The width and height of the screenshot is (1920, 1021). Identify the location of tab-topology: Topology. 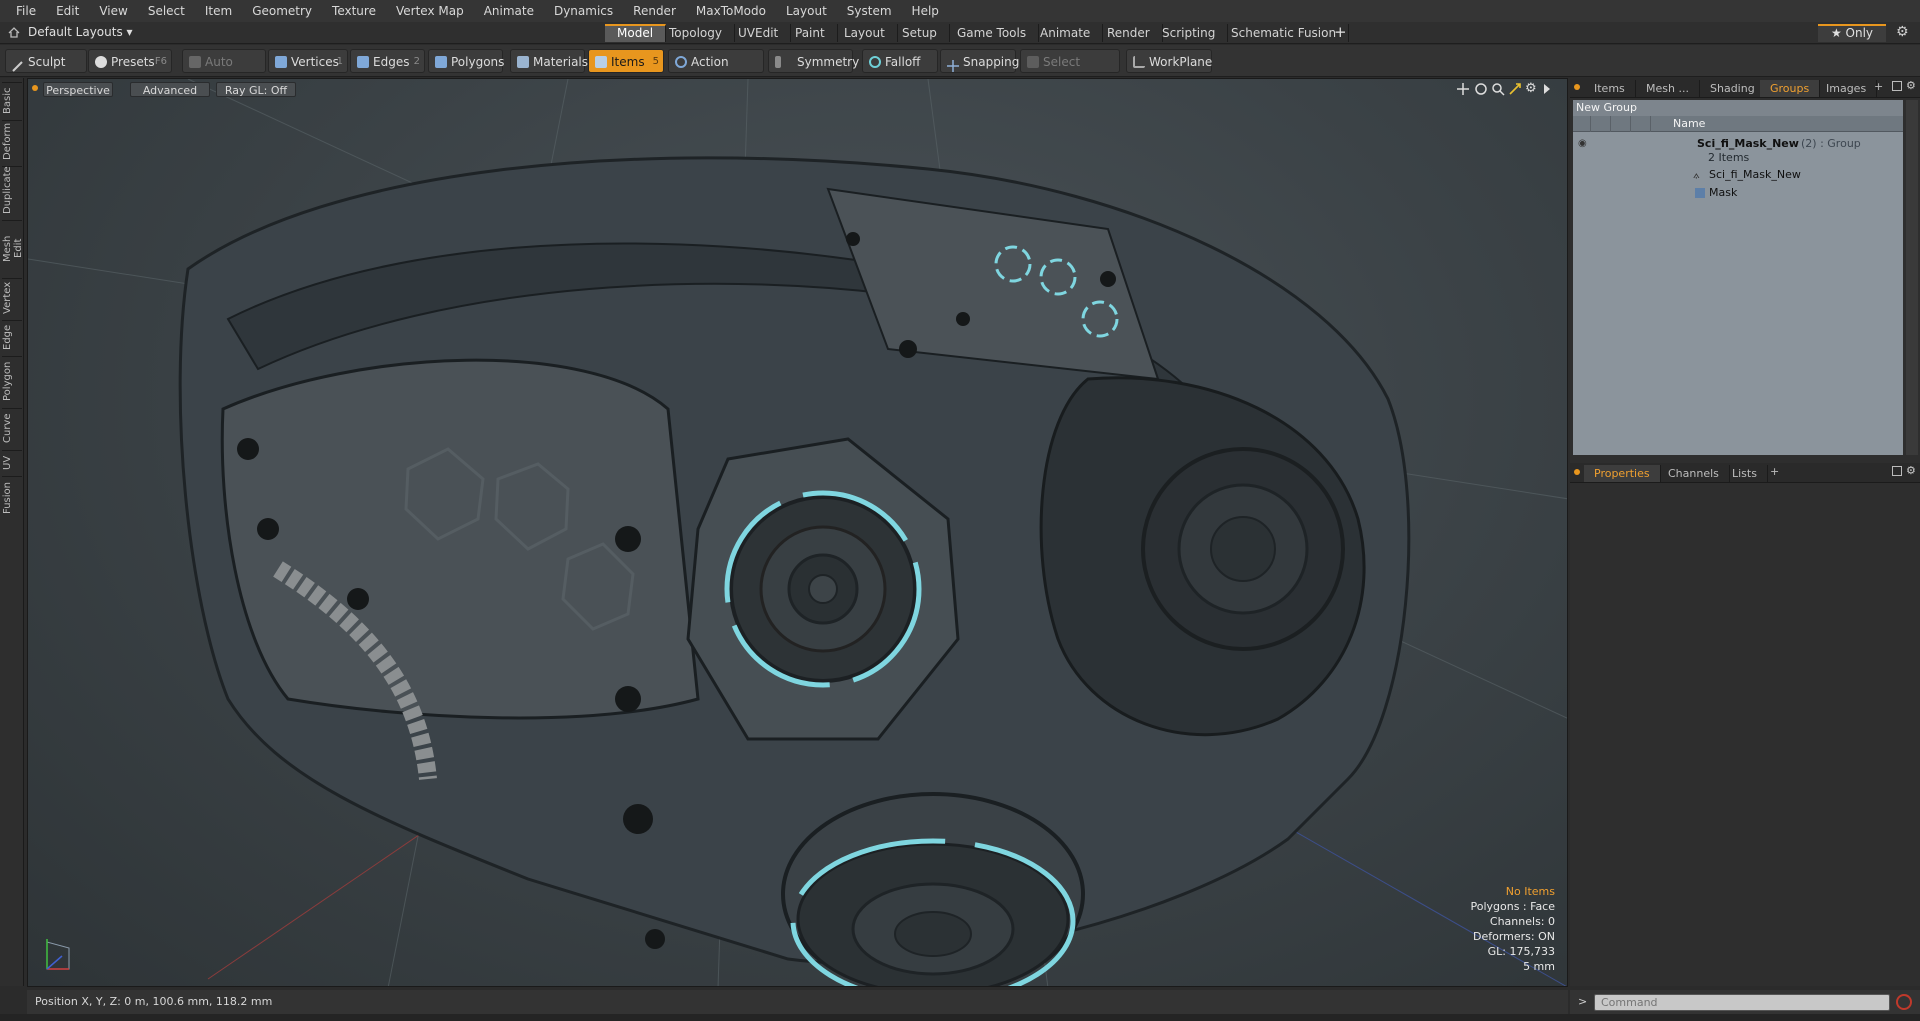
(696, 33).